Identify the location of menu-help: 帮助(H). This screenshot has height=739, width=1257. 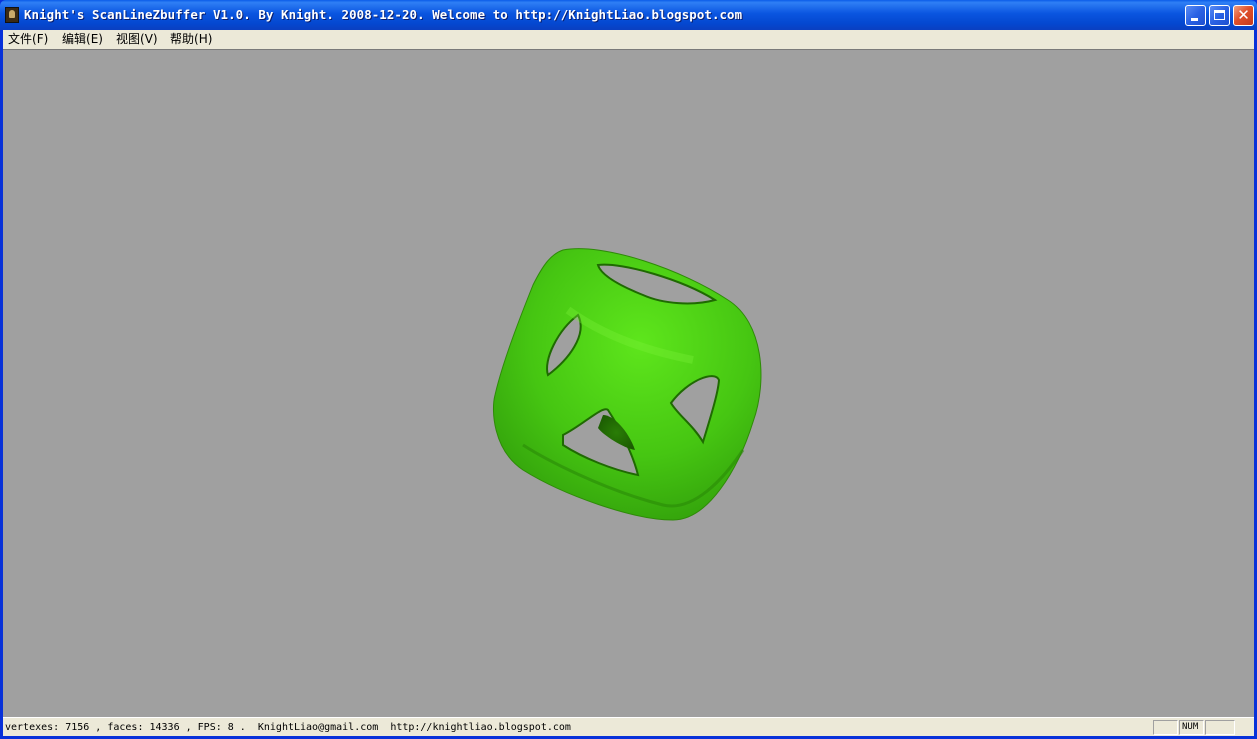
(191, 39).